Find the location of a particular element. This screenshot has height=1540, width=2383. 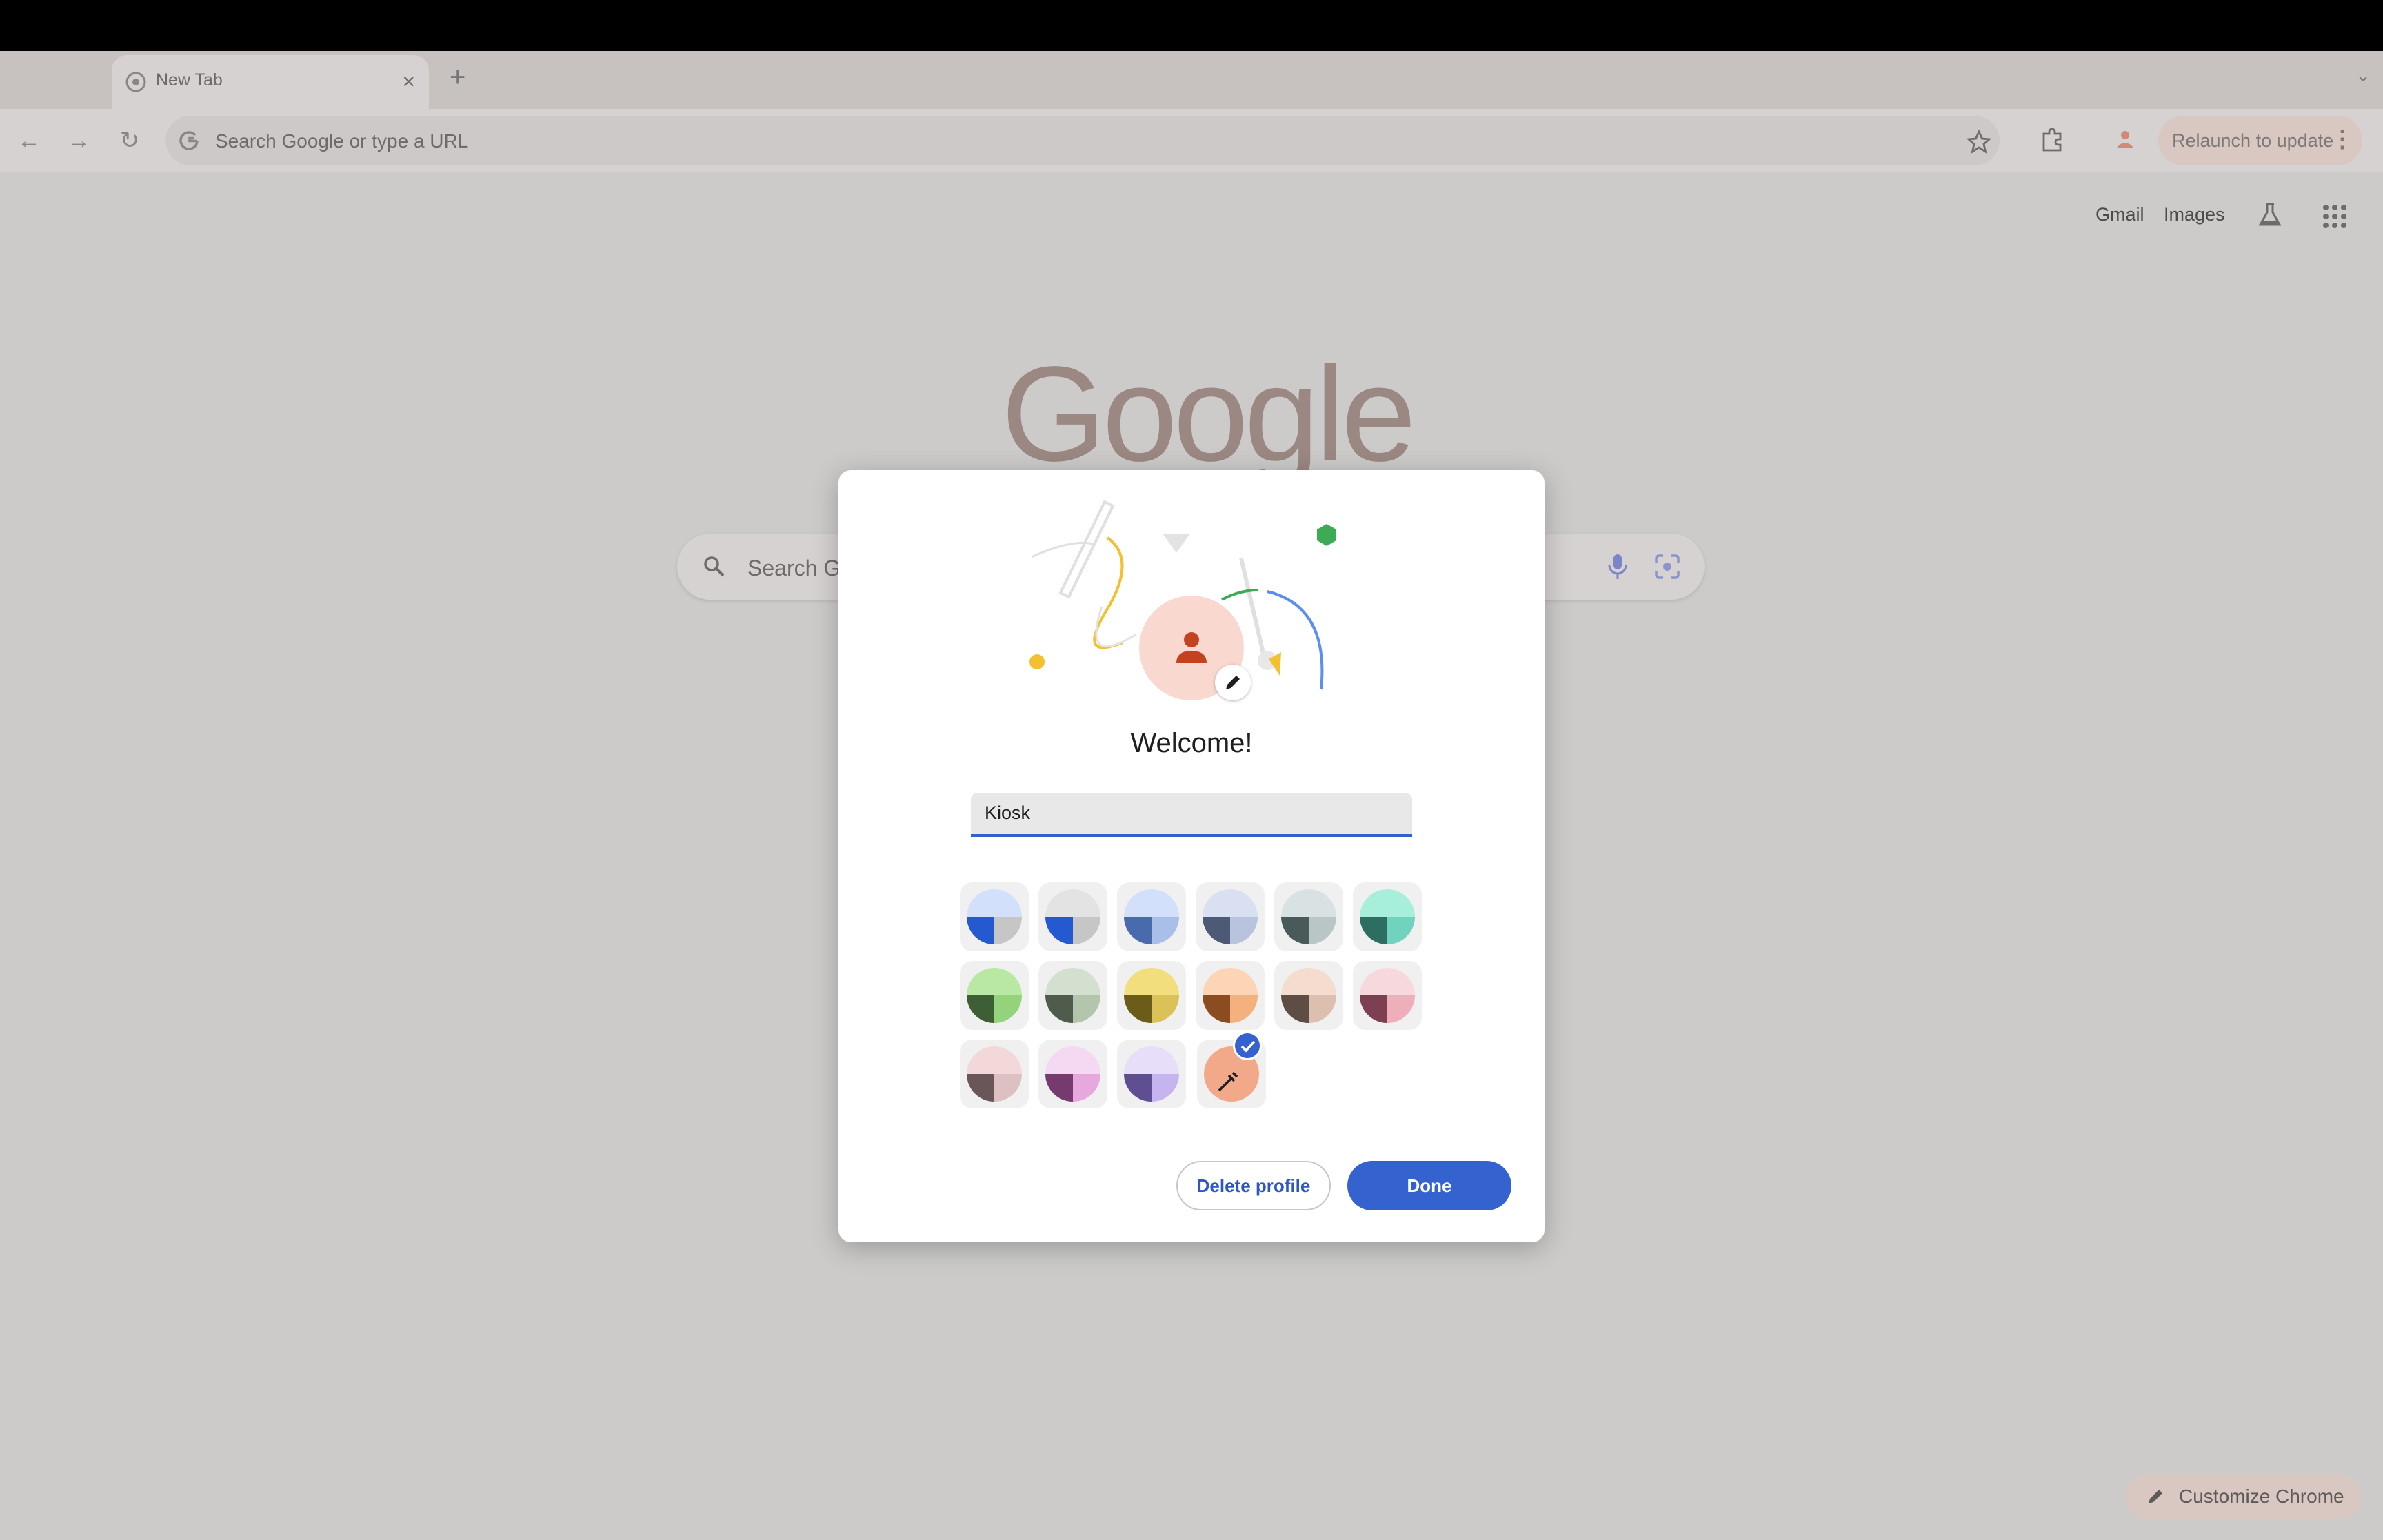

images-link: Images is located at coordinates (2194, 215).